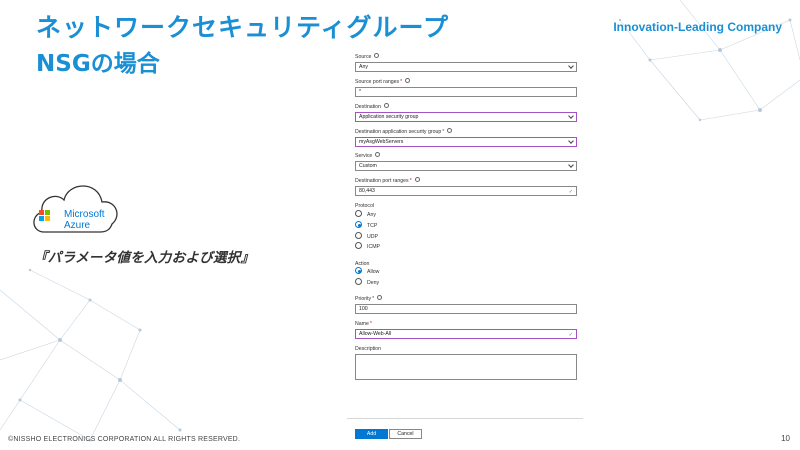 The width and height of the screenshot is (800, 450). Describe the element at coordinates (365, 206) in the screenshot. I see `protocol-label: Protocol` at that location.